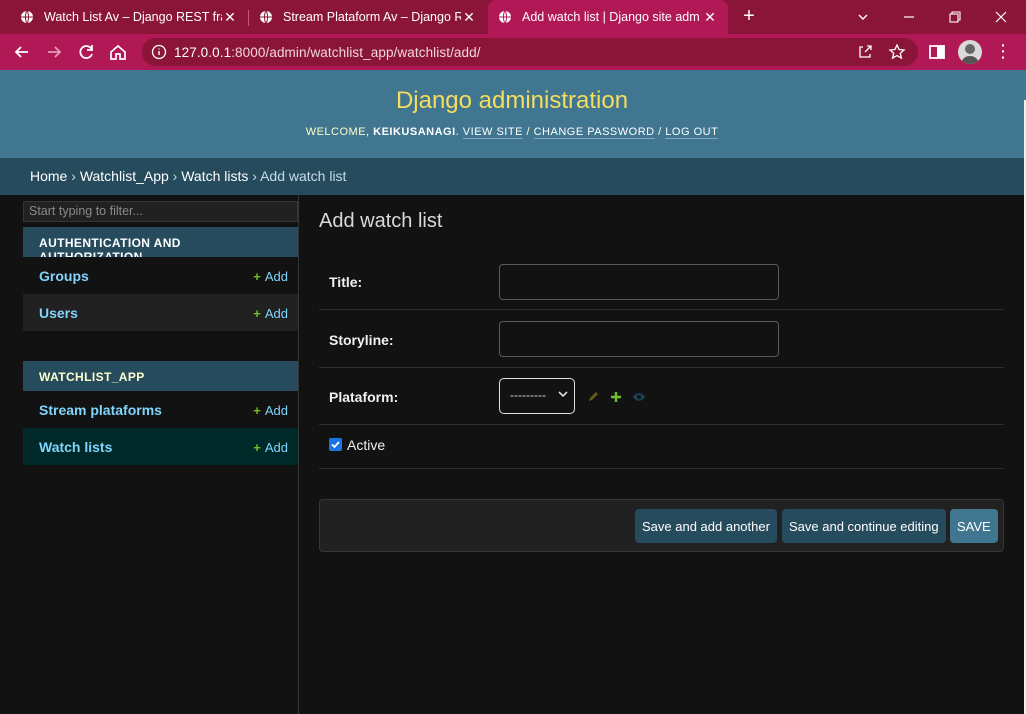  I want to click on browser-tab-active: Add watch list | Django site admi ✕, so click(608, 17).